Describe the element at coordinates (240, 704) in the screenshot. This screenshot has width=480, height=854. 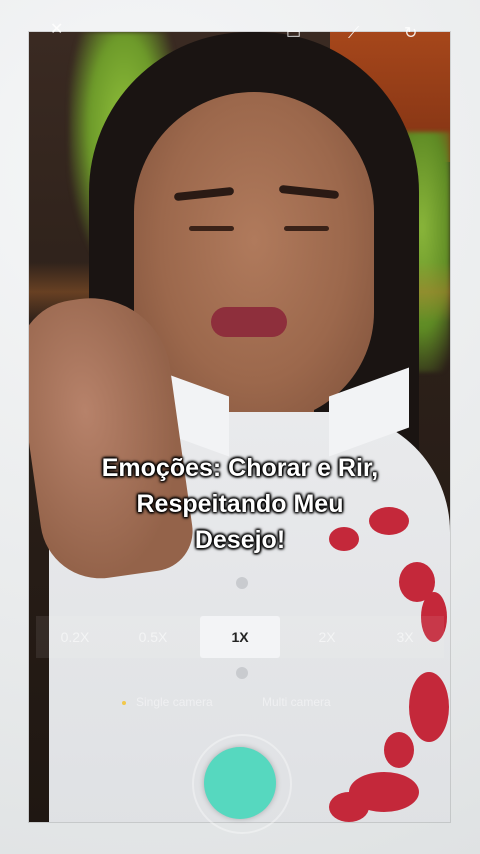
I see `camera-mode-selector: Single camera Multi camera` at that location.